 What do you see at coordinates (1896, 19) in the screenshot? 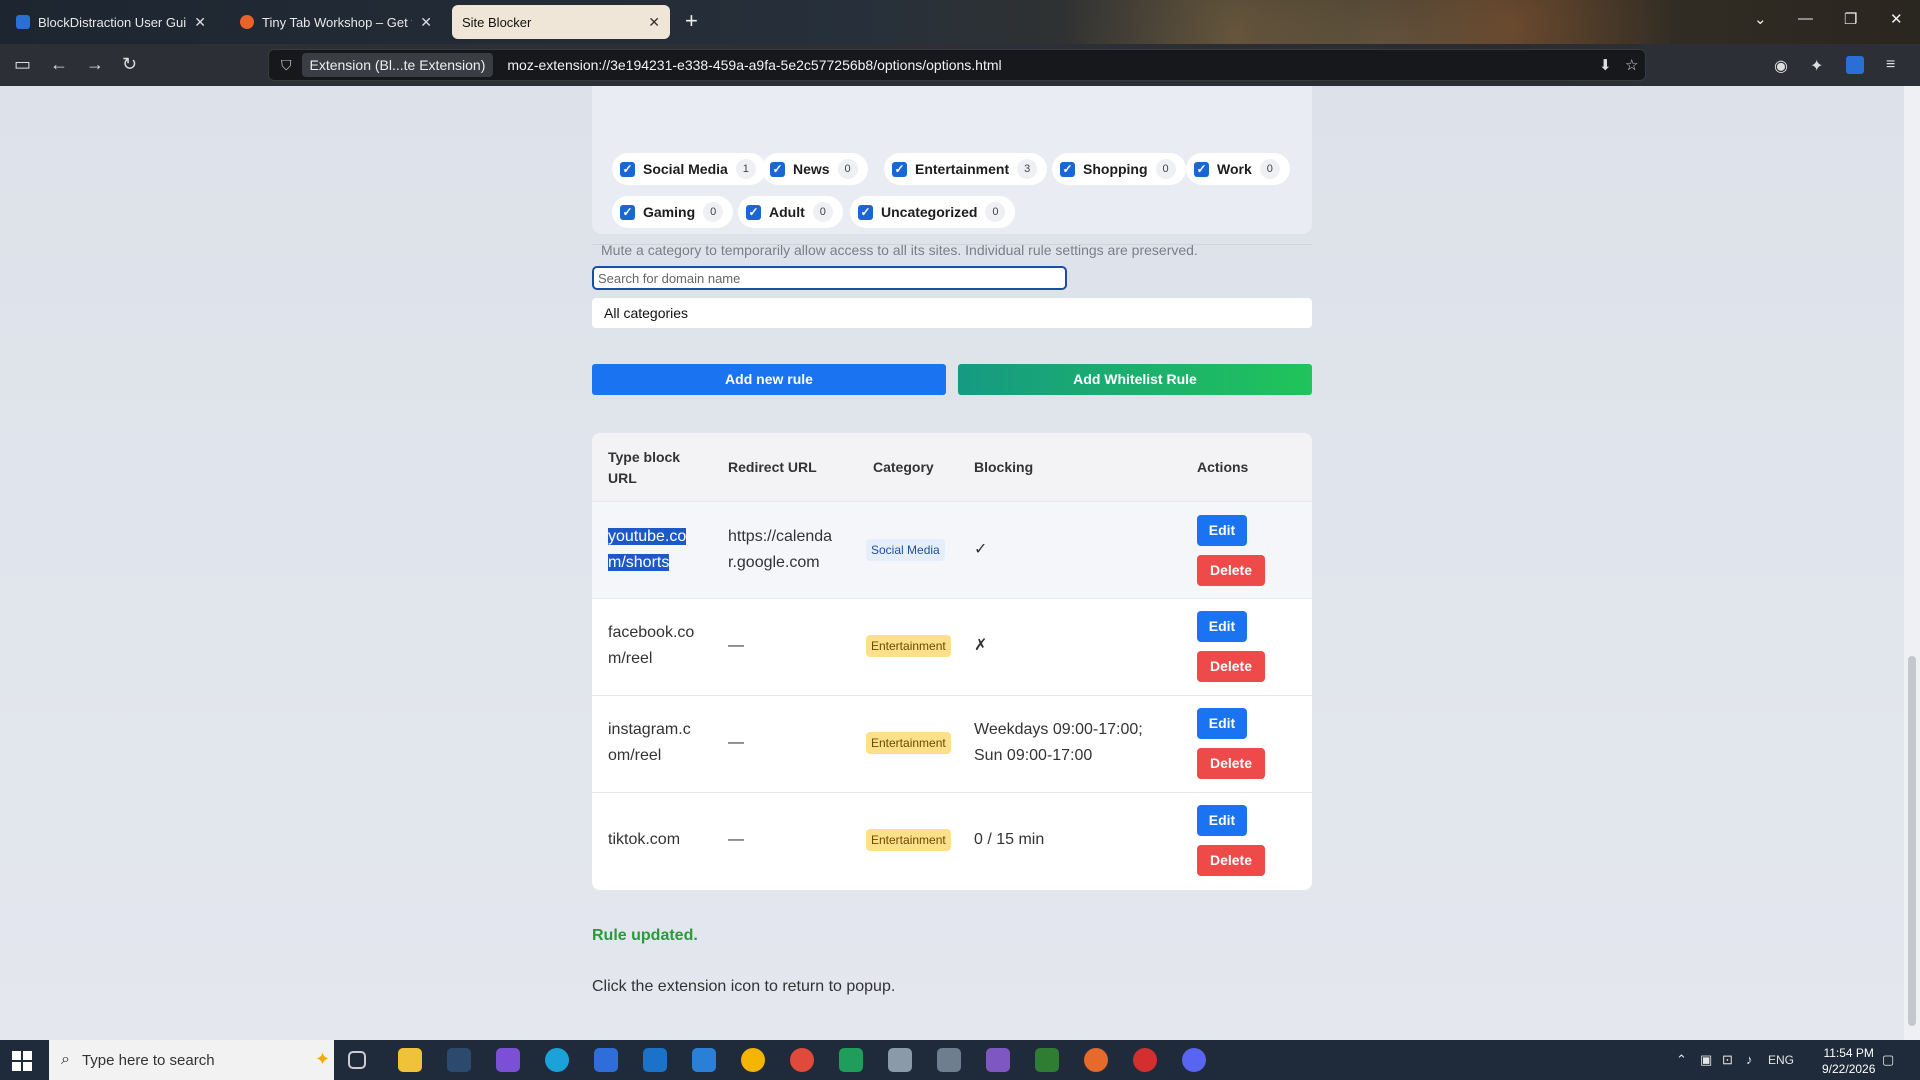
I see `close-window-icon: ✕` at bounding box center [1896, 19].